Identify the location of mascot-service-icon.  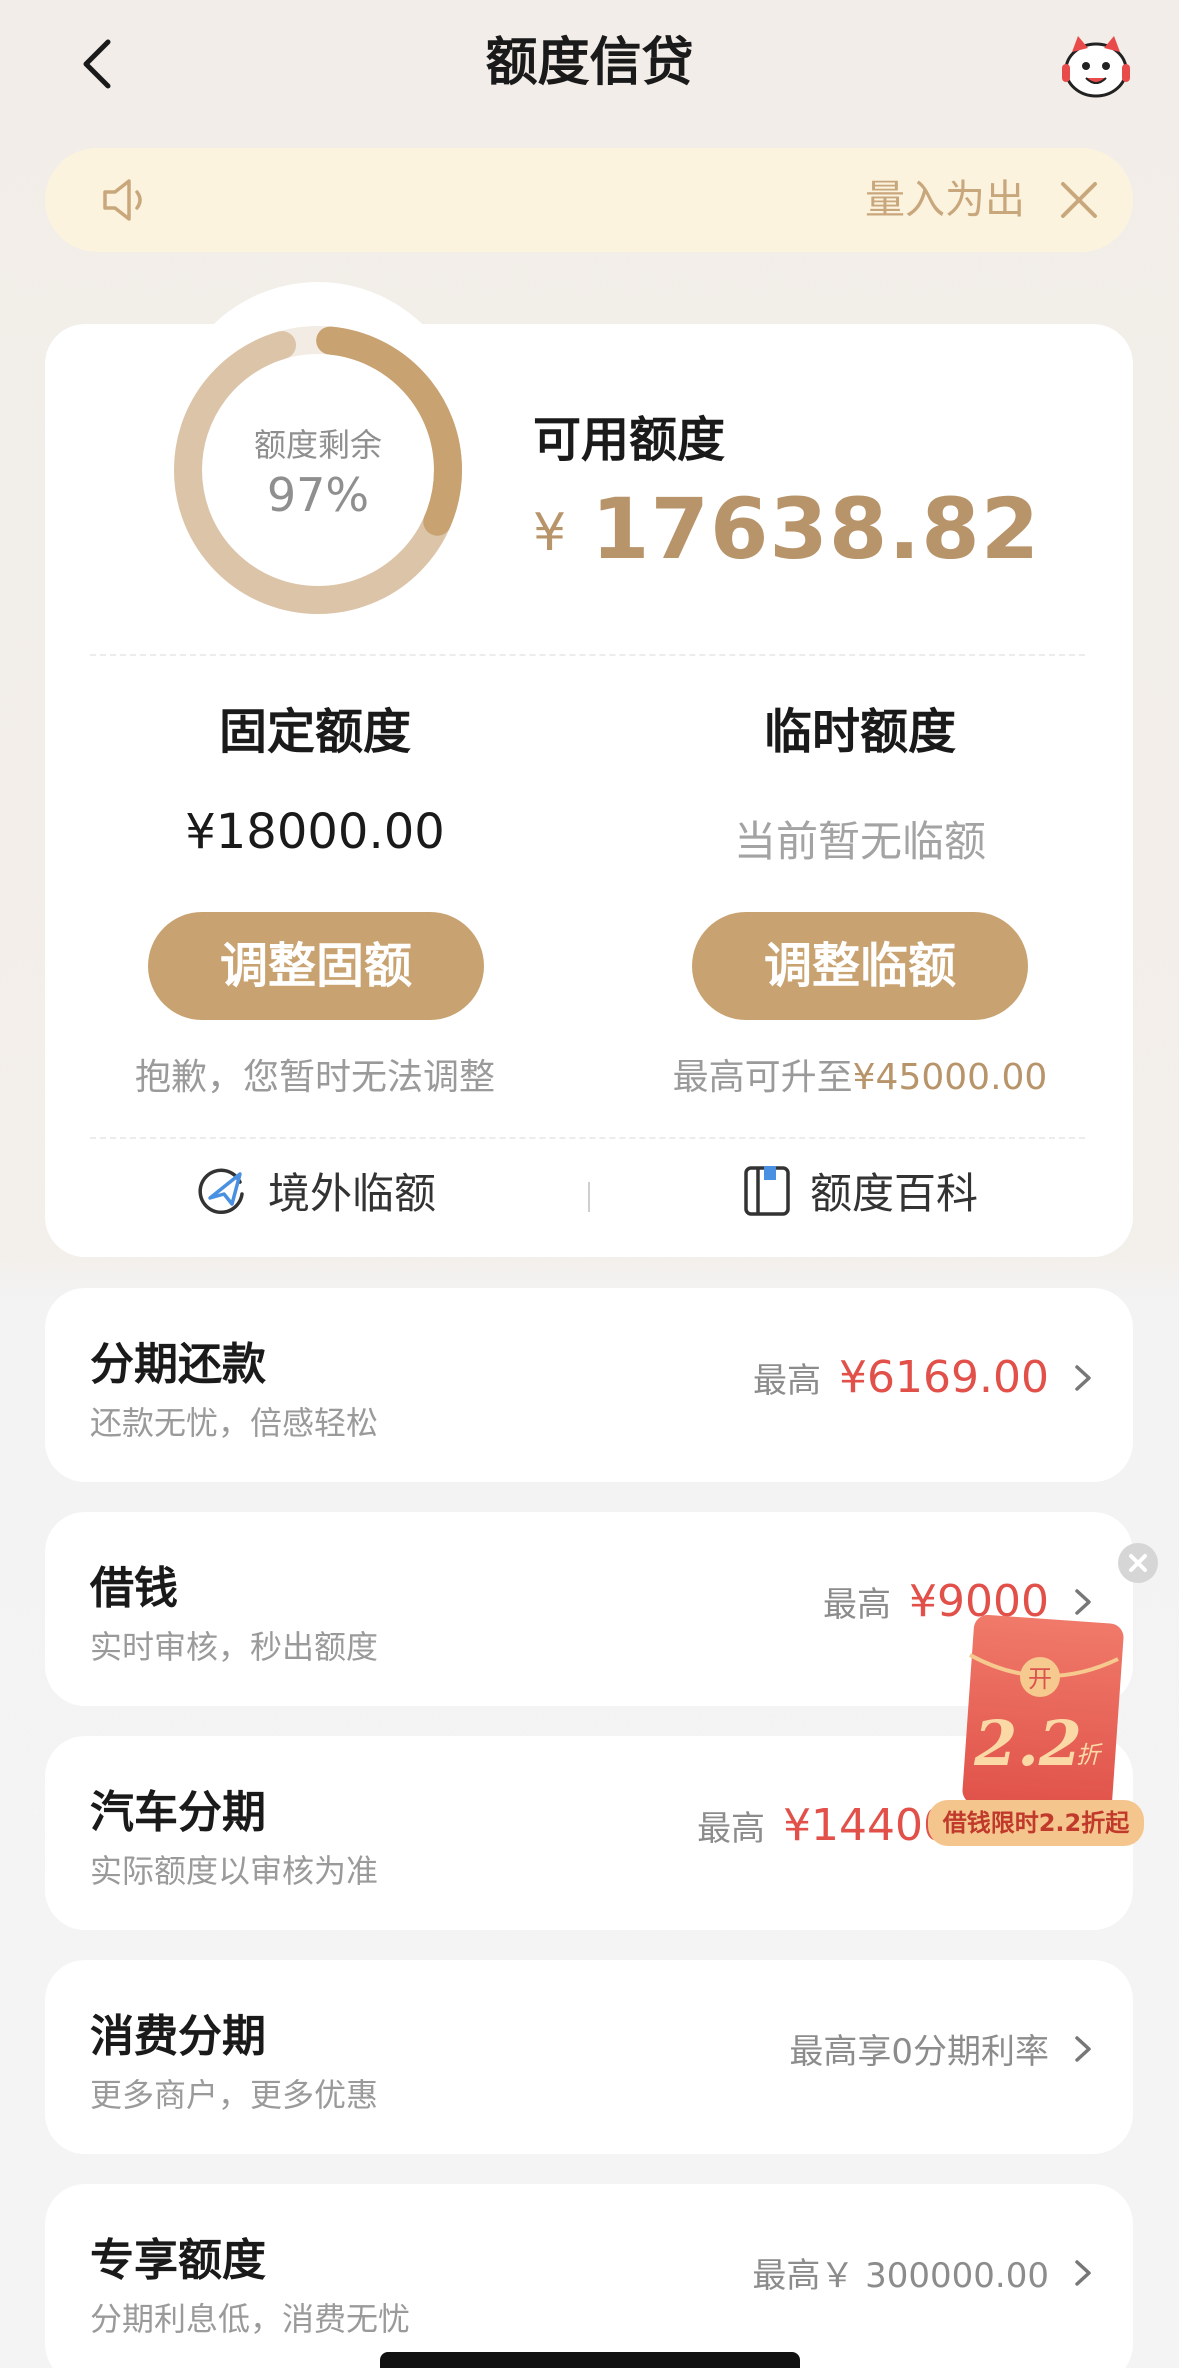
(1096, 65).